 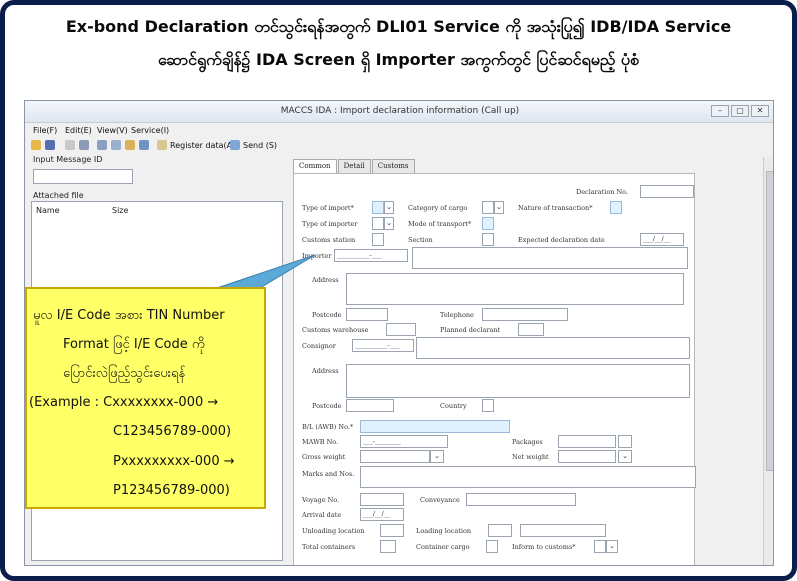 I want to click on conveyance-field, so click(x=521, y=499).